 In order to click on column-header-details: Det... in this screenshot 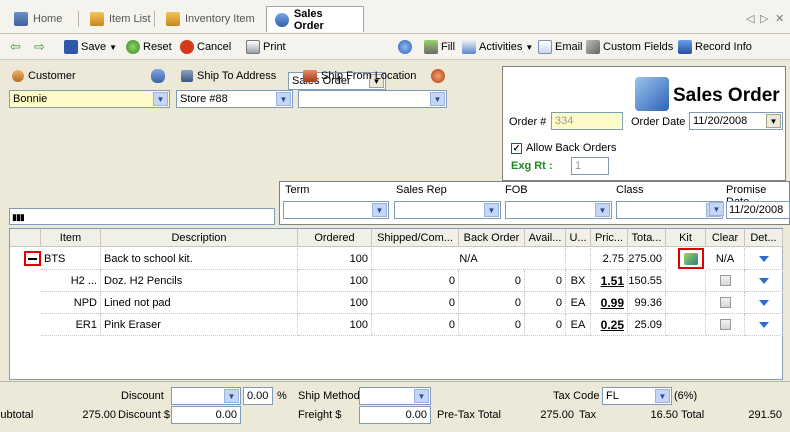, I will do `click(764, 238)`.